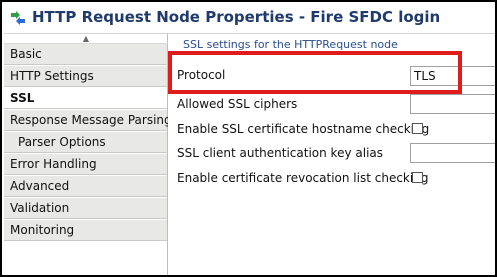 The width and height of the screenshot is (497, 277). Describe the element at coordinates (85, 98) in the screenshot. I see `sidebar-item-ssl: SSL` at that location.